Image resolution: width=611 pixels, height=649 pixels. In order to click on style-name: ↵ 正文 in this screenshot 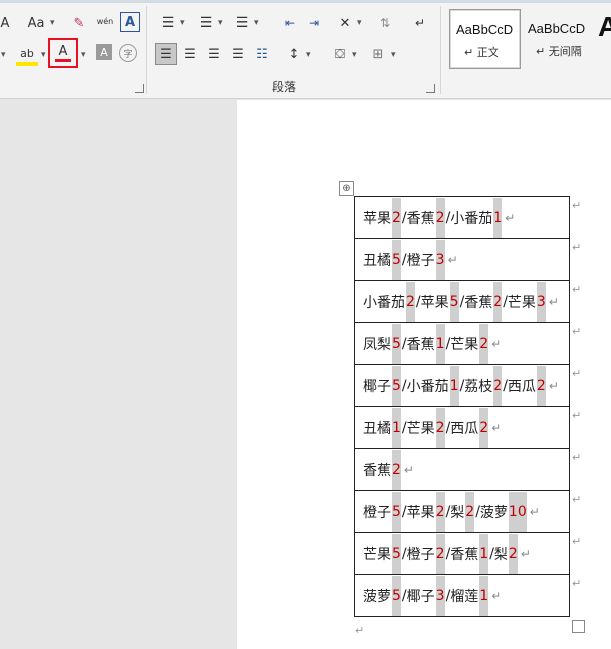, I will do `click(481, 52)`.